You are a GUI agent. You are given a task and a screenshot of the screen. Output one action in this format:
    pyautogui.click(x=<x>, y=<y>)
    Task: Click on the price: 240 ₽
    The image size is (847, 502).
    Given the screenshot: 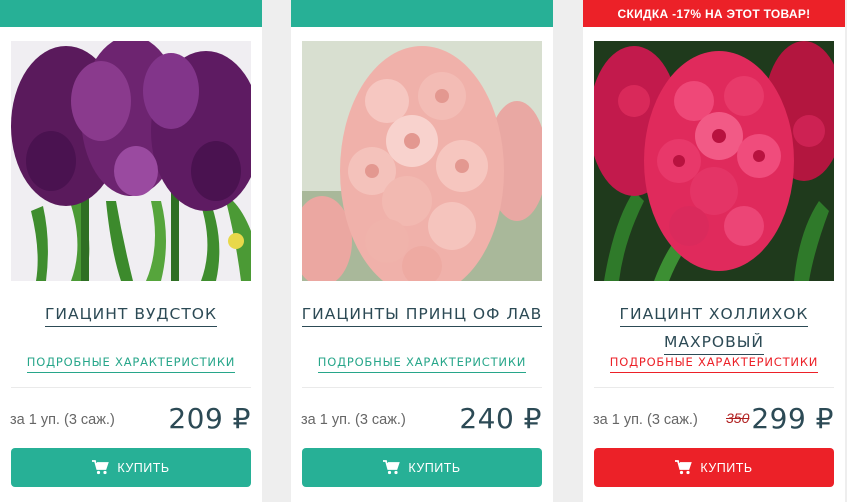 What is the action you would take?
    pyautogui.click(x=500, y=418)
    